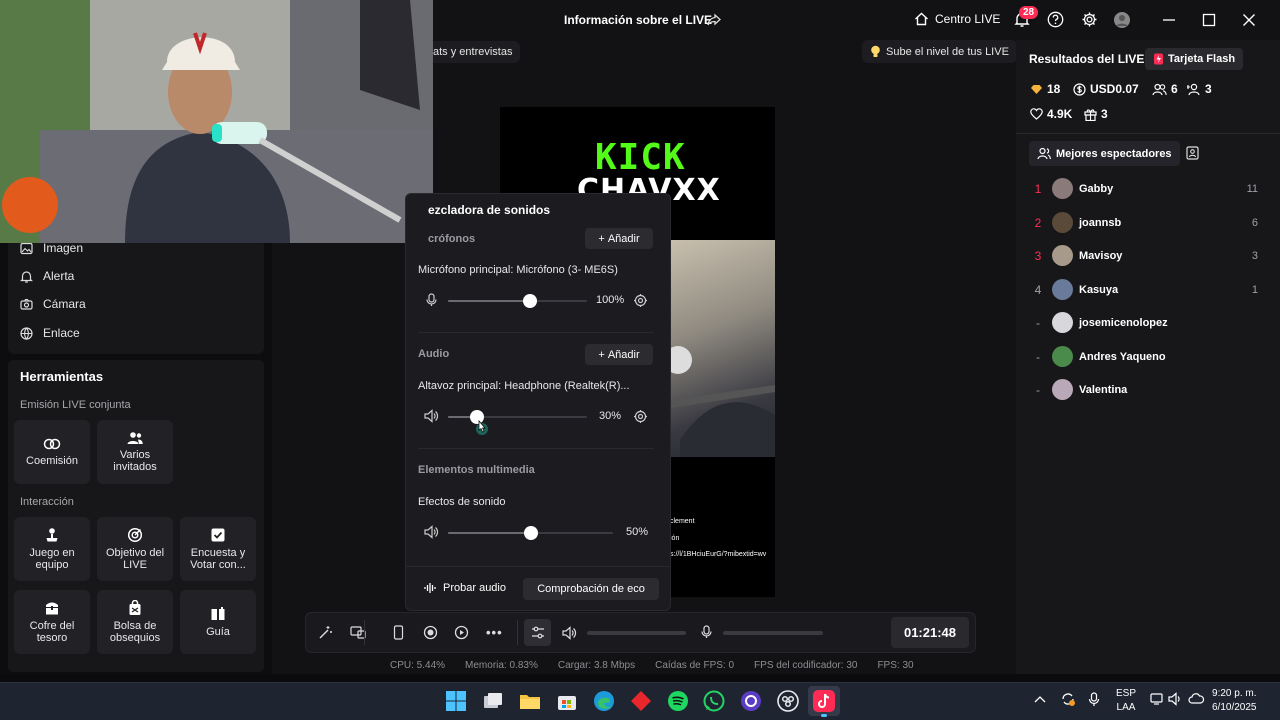 The height and width of the screenshot is (720, 1280). Describe the element at coordinates (567, 701) in the screenshot. I see `store-icon` at that location.